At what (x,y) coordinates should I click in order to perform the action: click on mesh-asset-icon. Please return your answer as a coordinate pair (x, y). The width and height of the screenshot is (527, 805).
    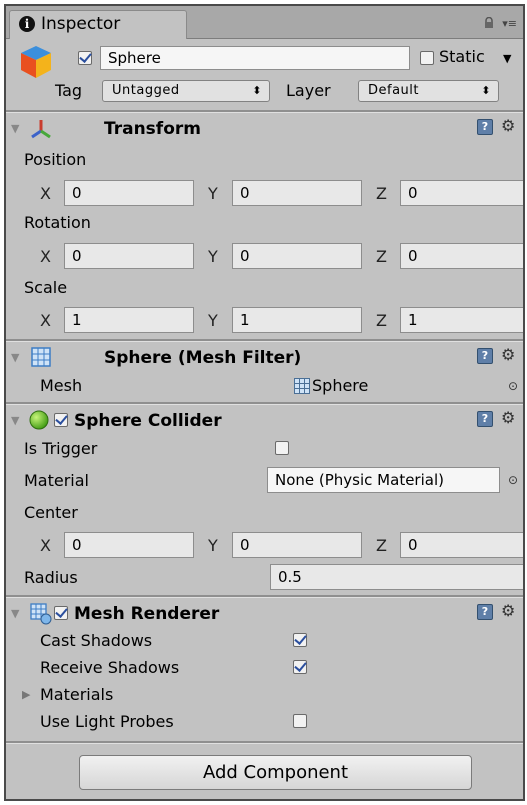
    Looking at the image, I should click on (302, 386).